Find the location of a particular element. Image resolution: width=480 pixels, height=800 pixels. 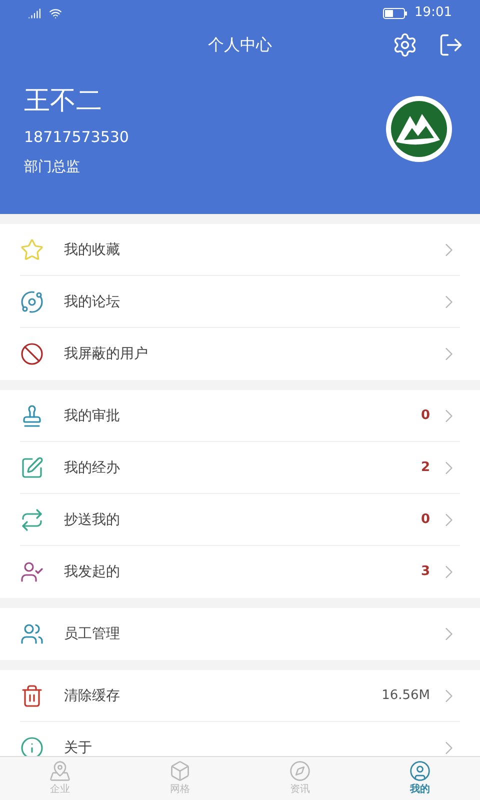

job-title: 部门总监 is located at coordinates (52, 167).